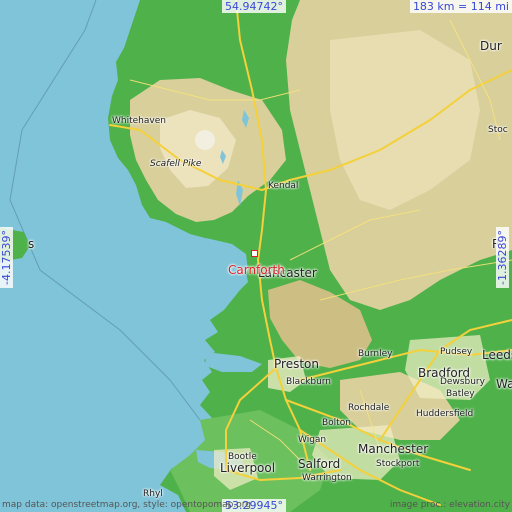 The image size is (512, 512). What do you see at coordinates (369, 408) in the screenshot?
I see `place-rochdale: Rochdale` at bounding box center [369, 408].